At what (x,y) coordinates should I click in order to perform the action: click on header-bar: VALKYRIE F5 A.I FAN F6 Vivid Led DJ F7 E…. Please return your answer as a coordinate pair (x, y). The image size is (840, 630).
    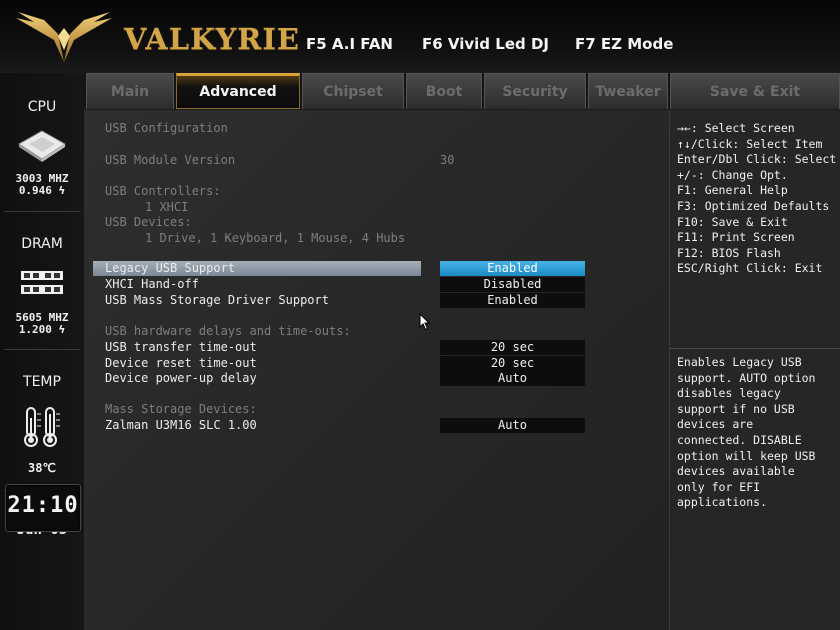
    Looking at the image, I should click on (420, 36).